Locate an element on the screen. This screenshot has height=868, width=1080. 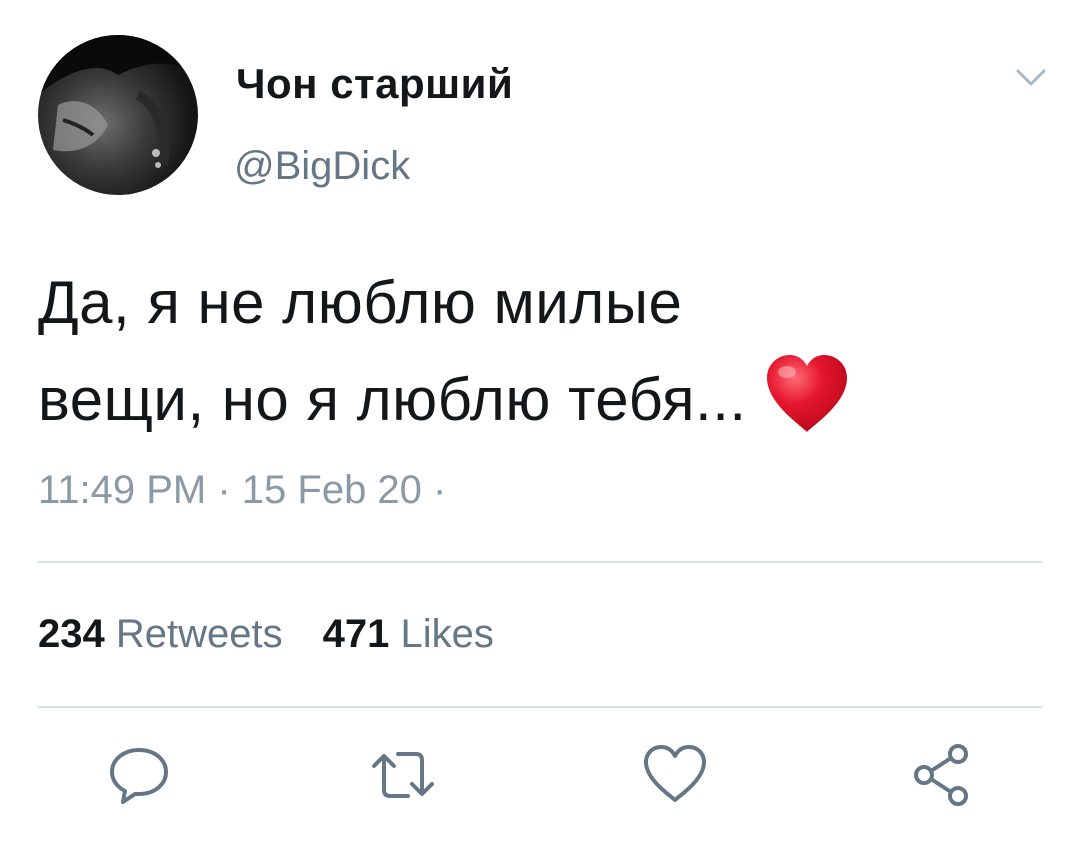
share-icon is located at coordinates (941, 775).